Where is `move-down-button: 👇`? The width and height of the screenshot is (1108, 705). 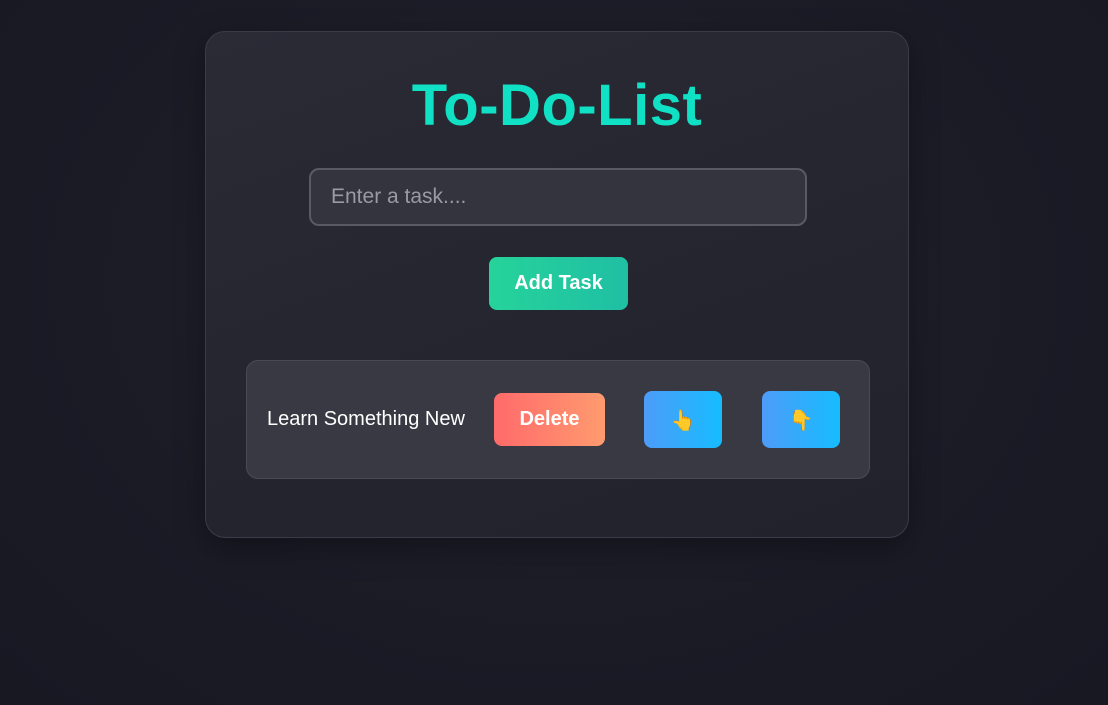 move-down-button: 👇 is located at coordinates (801, 419).